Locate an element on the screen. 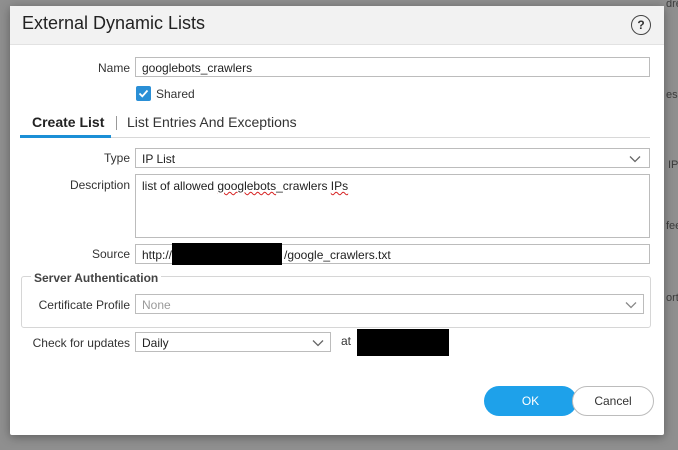 This screenshot has width=678, height=450. check-for-updates-label: Check for updates is located at coordinates (81, 343).